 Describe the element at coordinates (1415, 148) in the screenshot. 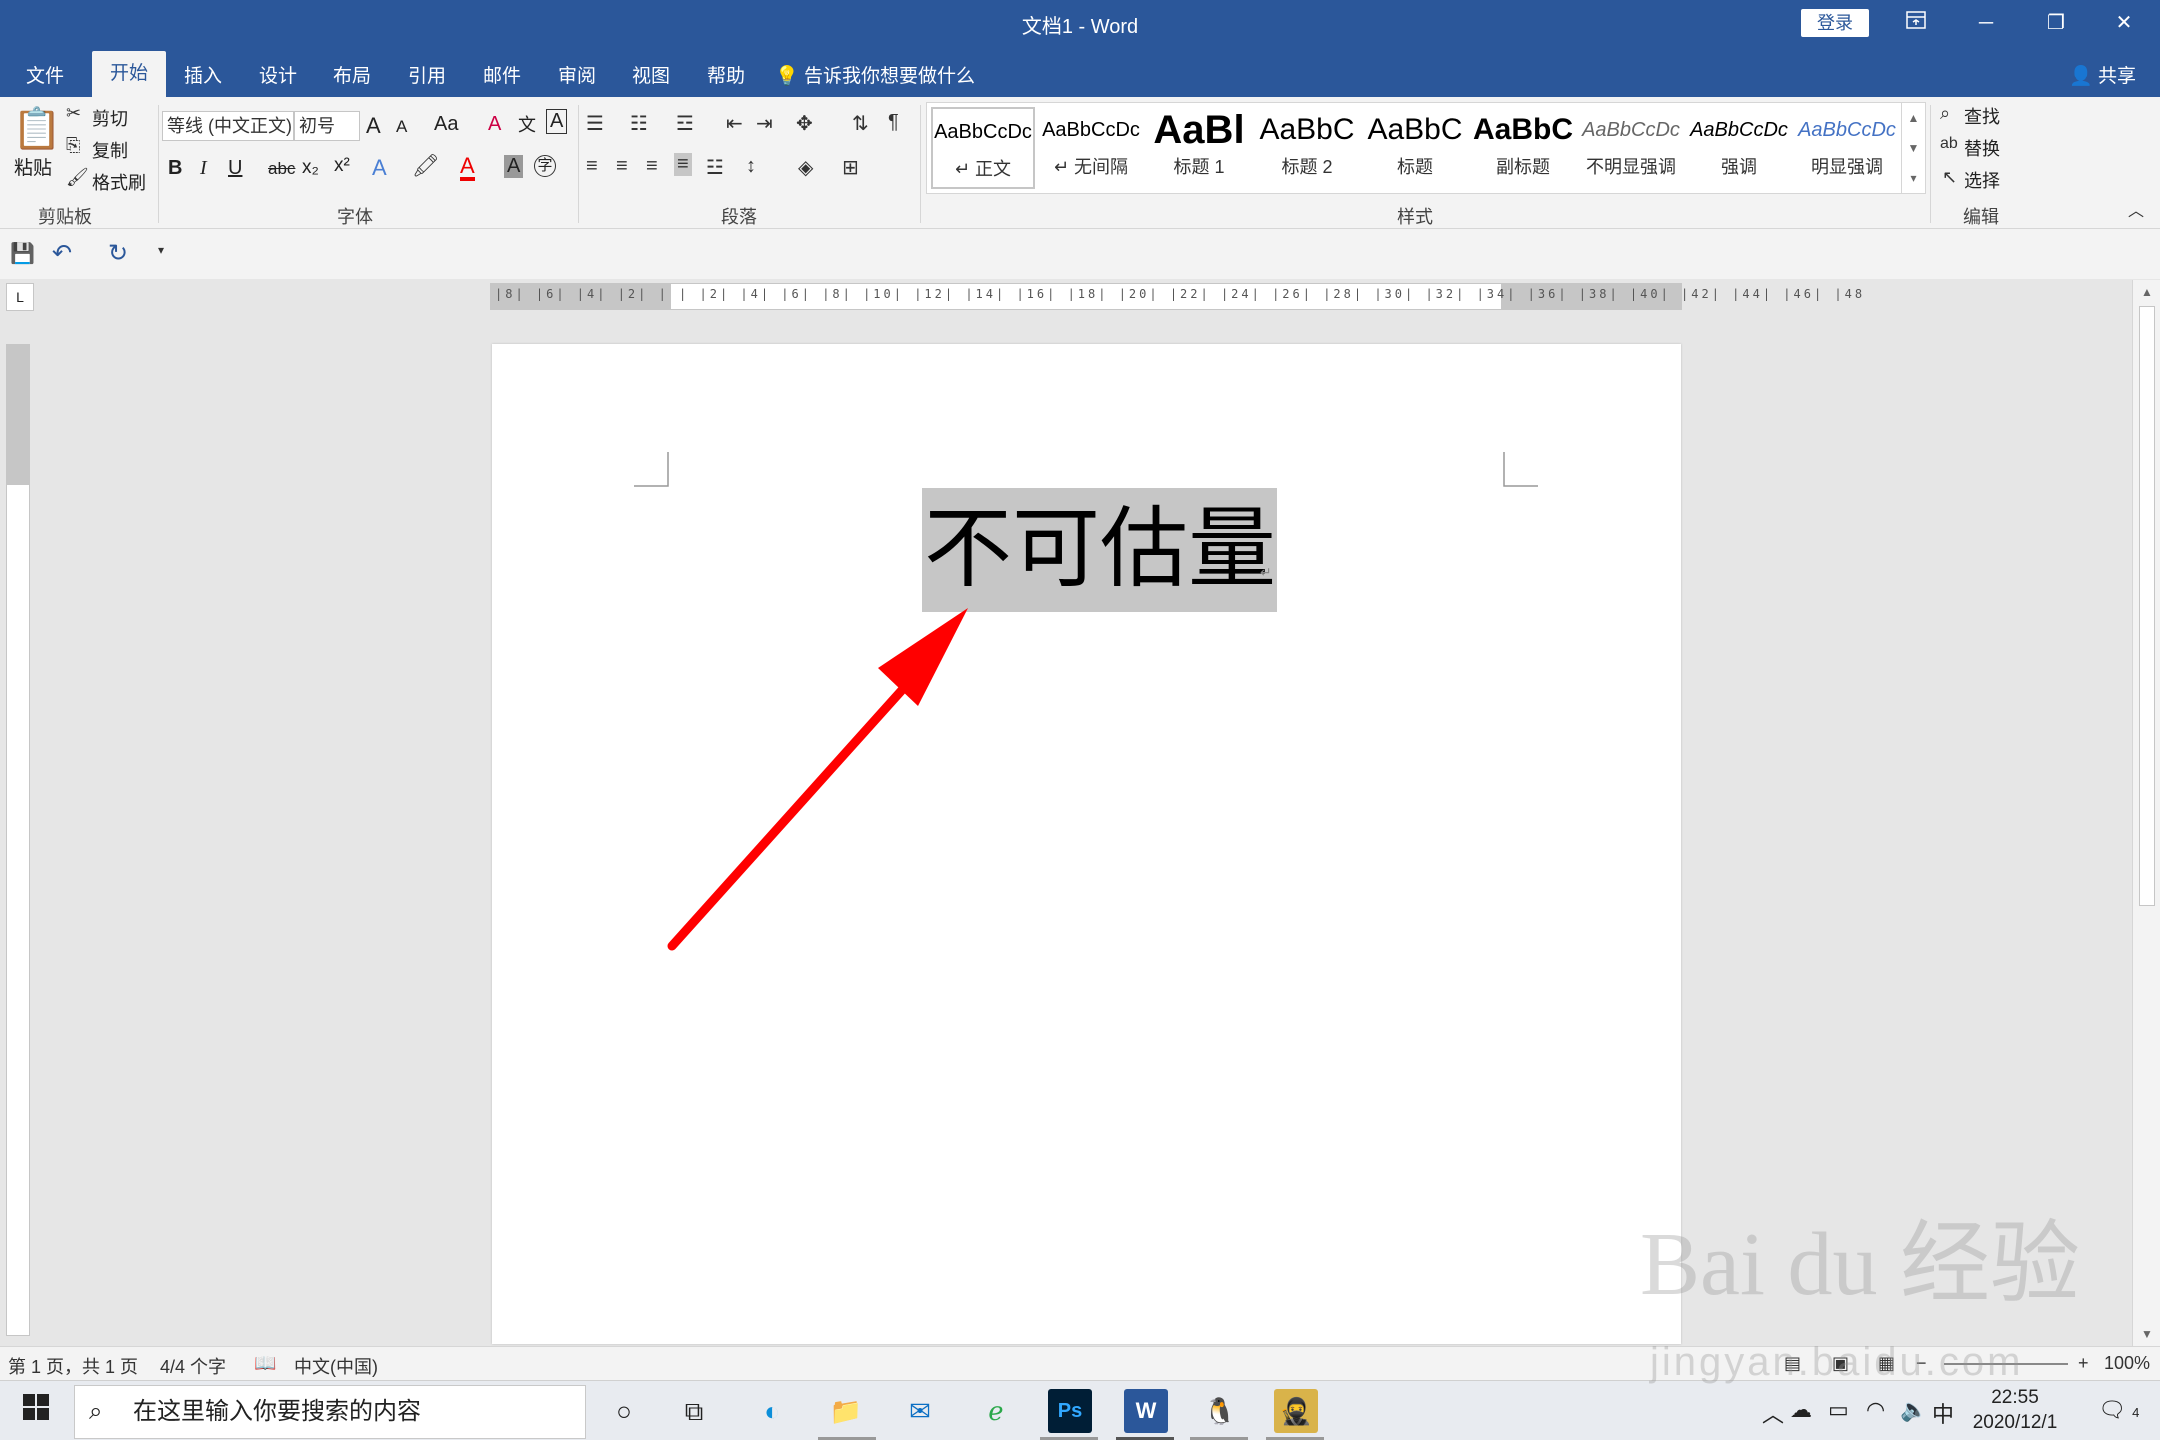

I see `style-title: AaBbC 标题` at that location.